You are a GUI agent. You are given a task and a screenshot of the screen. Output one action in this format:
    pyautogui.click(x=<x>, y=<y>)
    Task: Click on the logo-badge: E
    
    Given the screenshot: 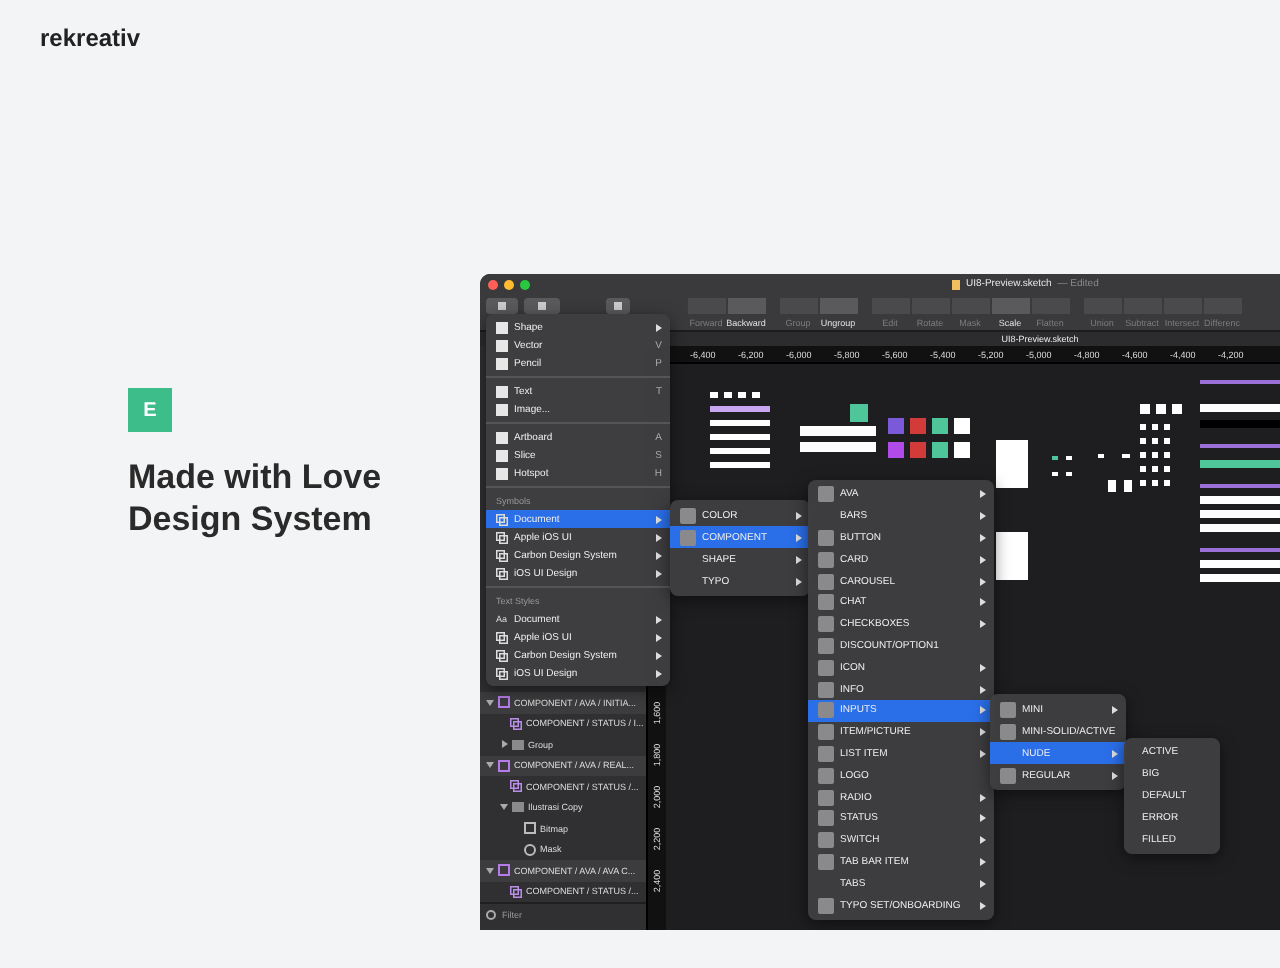 What is the action you would take?
    pyautogui.click(x=150, y=410)
    